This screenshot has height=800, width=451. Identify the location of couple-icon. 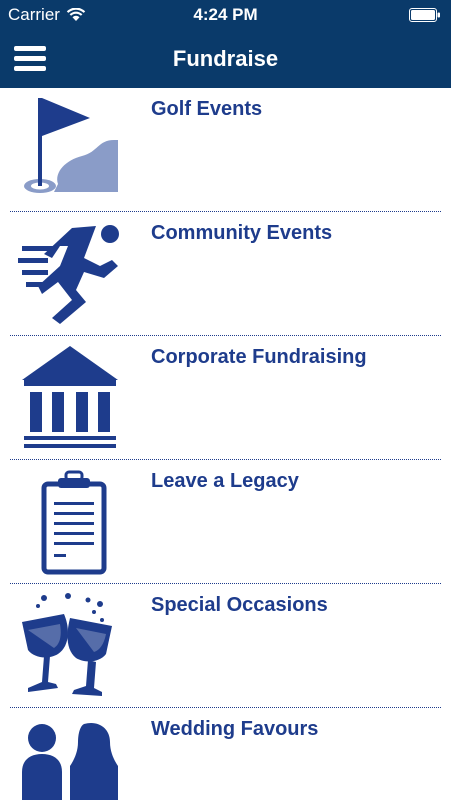
(70, 761).